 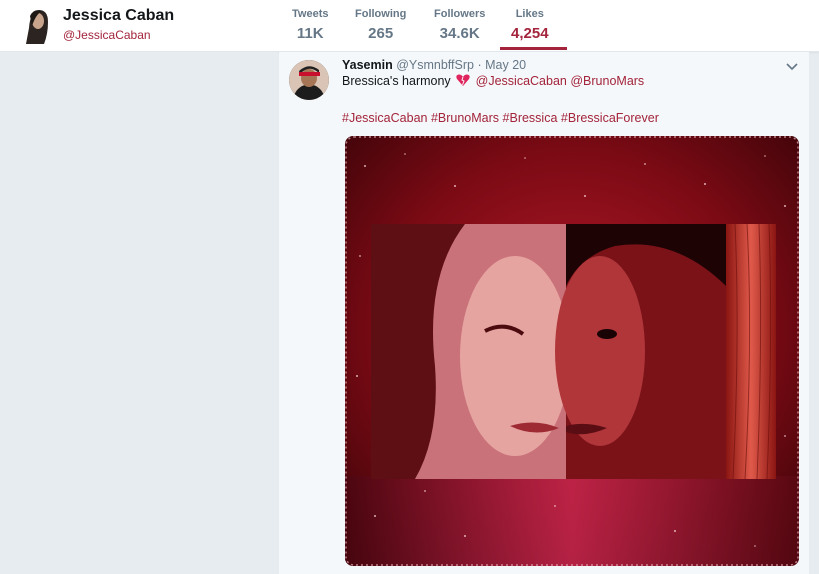 I want to click on profile-handle: @JessicaCaban, so click(x=107, y=35).